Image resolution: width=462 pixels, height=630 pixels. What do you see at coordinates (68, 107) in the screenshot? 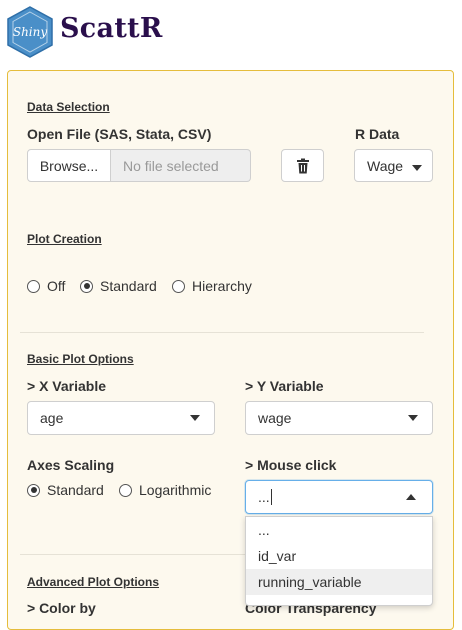
I see `data-selection-title: Data Selection` at bounding box center [68, 107].